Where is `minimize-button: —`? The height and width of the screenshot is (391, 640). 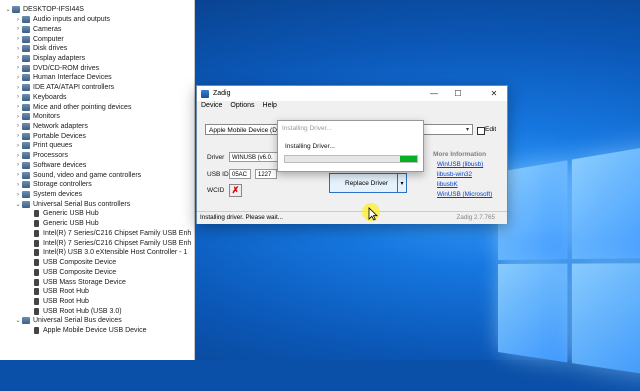 minimize-button: — is located at coordinates (434, 93).